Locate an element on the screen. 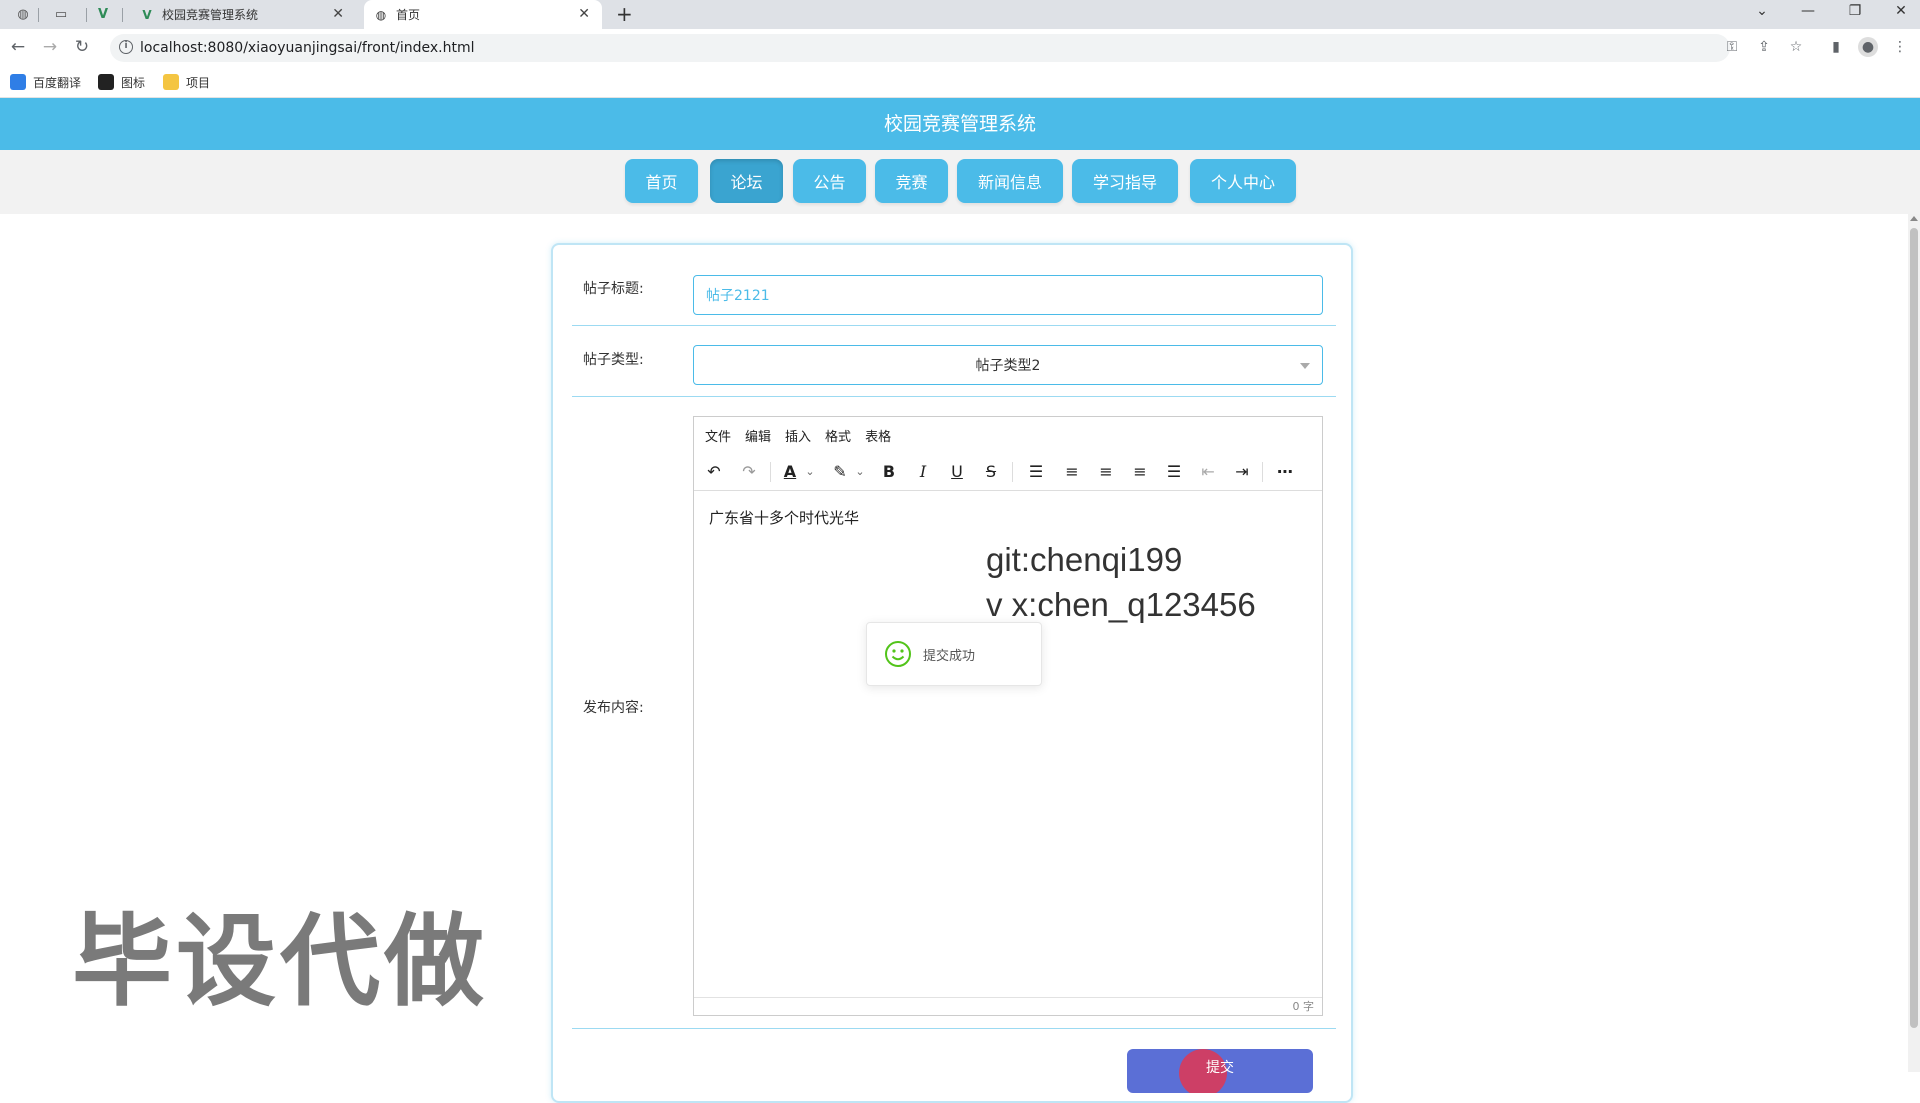 The width and height of the screenshot is (1920, 1103). blank-tab-icon: ▭ is located at coordinates (61, 14).